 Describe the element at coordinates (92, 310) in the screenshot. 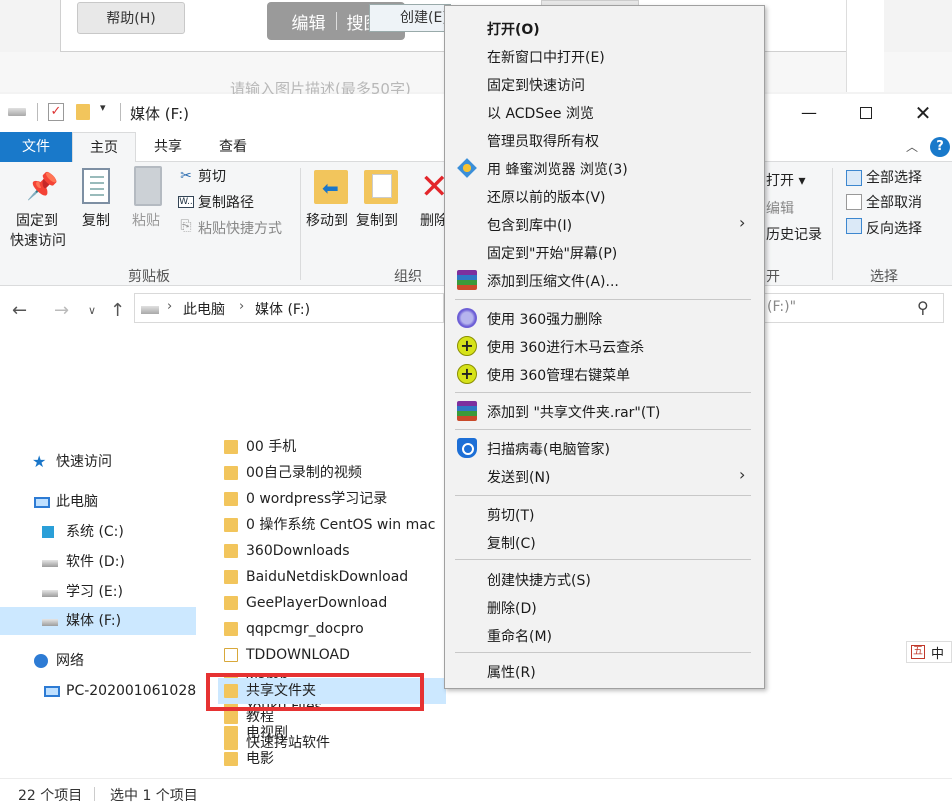

I see `recent-locations-chevron-down-icon: ∨` at that location.